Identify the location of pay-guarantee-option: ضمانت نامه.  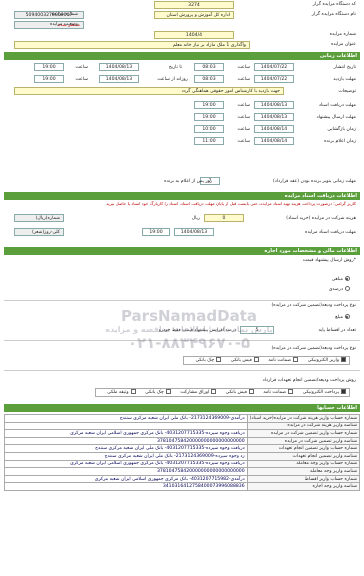
(283, 360).